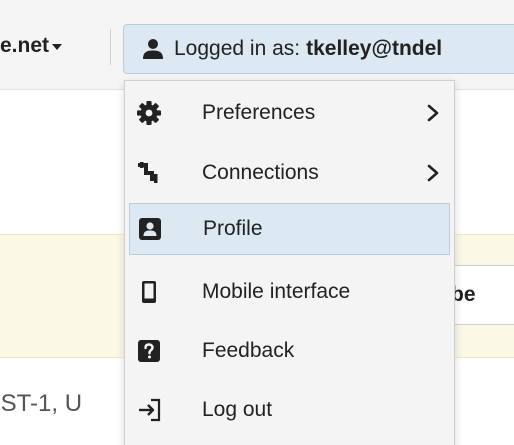 This screenshot has height=445, width=514. What do you see at coordinates (289, 229) in the screenshot?
I see `menu-item-profile: Profile` at bounding box center [289, 229].